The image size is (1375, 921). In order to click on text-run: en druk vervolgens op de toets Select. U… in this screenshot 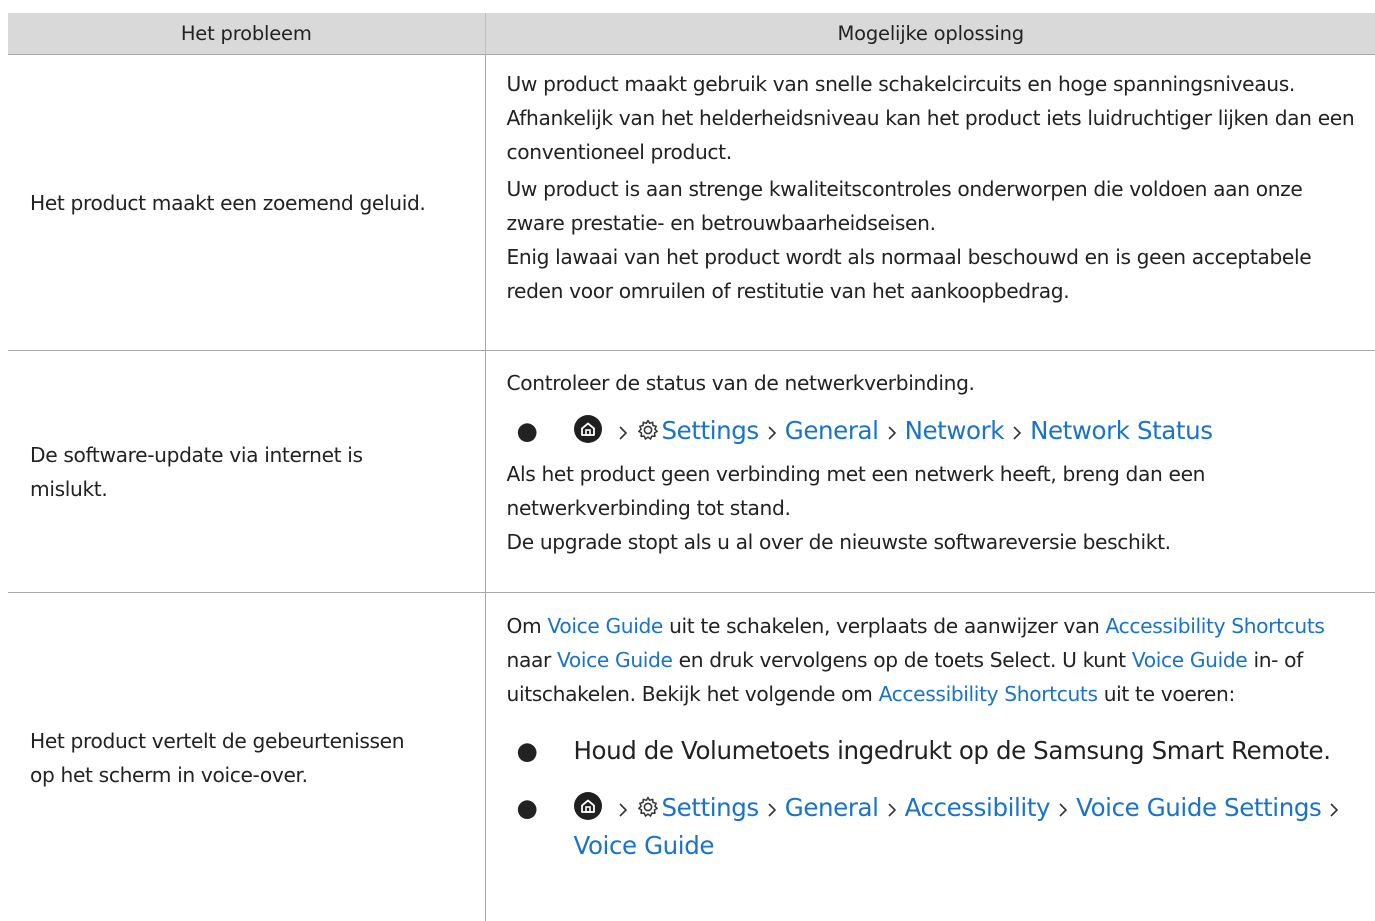, I will do `click(902, 660)`.